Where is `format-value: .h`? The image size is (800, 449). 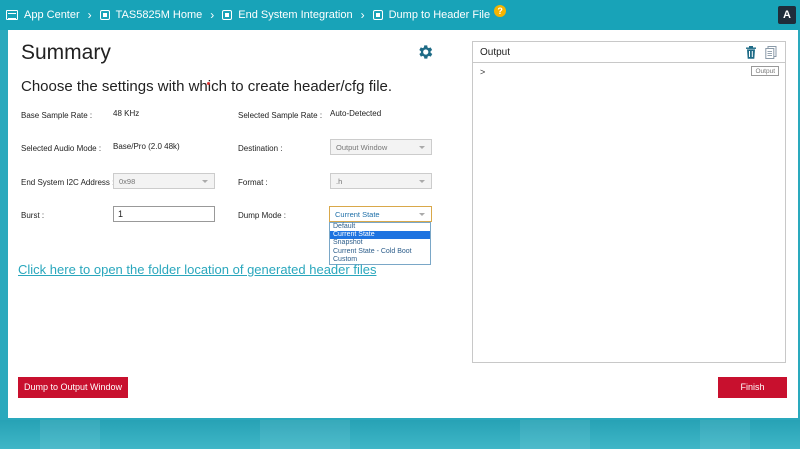
format-value: .h is located at coordinates (339, 181).